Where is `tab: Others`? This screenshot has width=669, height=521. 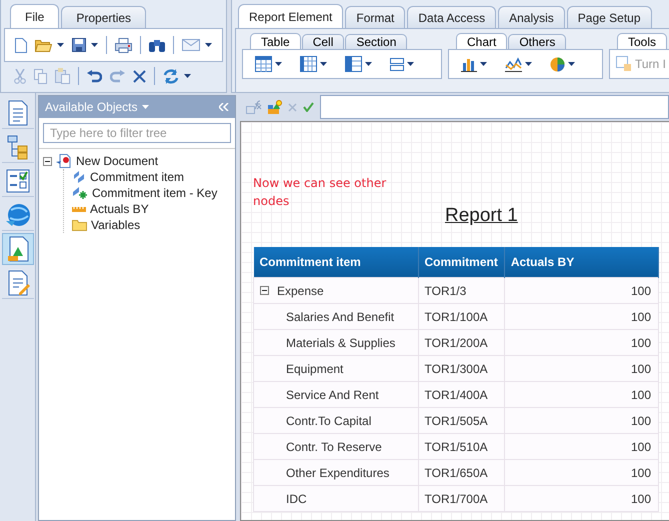 tab: Others is located at coordinates (537, 41).